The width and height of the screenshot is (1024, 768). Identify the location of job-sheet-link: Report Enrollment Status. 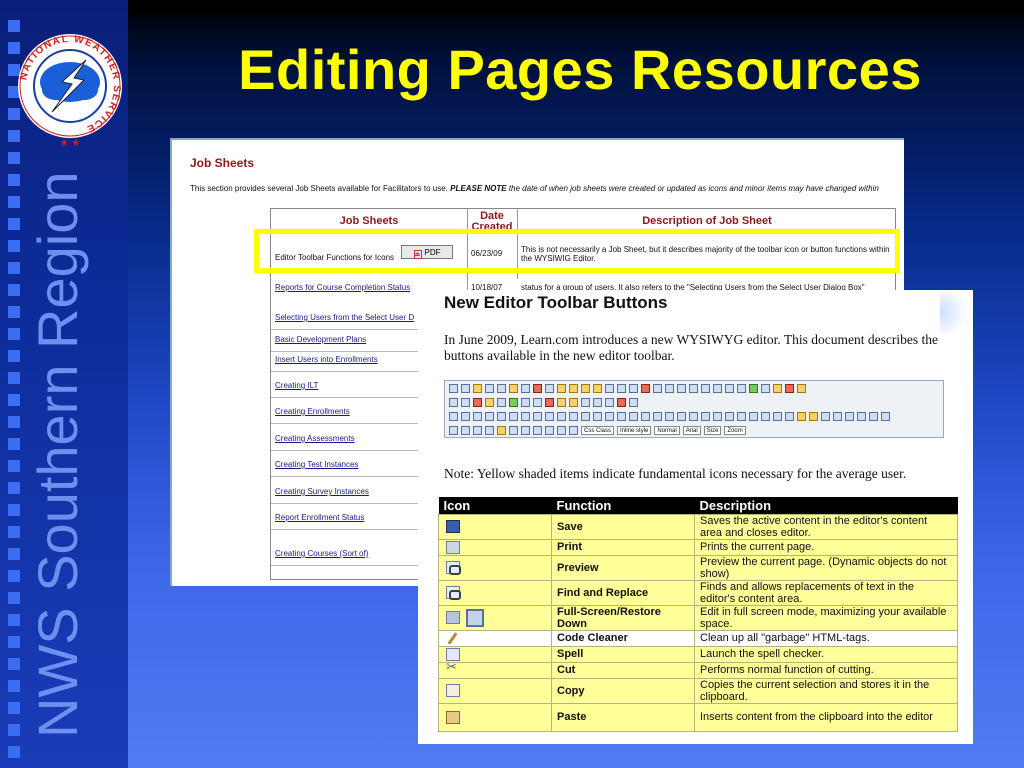
(319, 517).